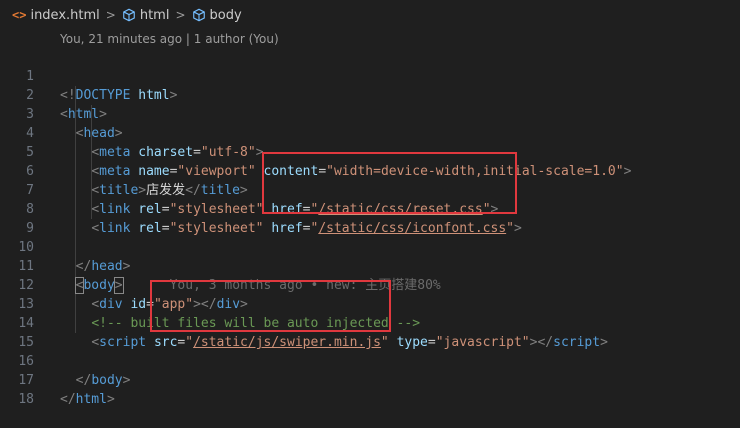 This screenshot has height=428, width=740. What do you see at coordinates (370, 113) in the screenshot?
I see `code-line: 3 <head>` at bounding box center [370, 113].